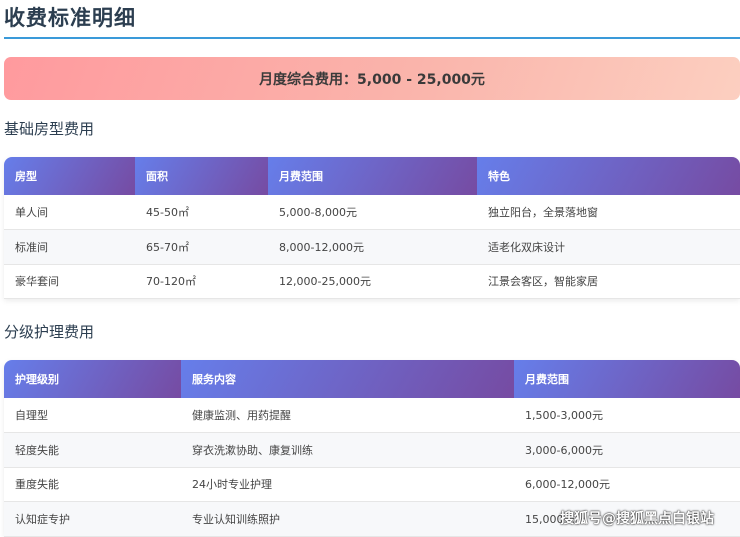 This screenshot has height=537, width=740. Describe the element at coordinates (92, 450) in the screenshot. I see `care-level: 轻度失能` at that location.